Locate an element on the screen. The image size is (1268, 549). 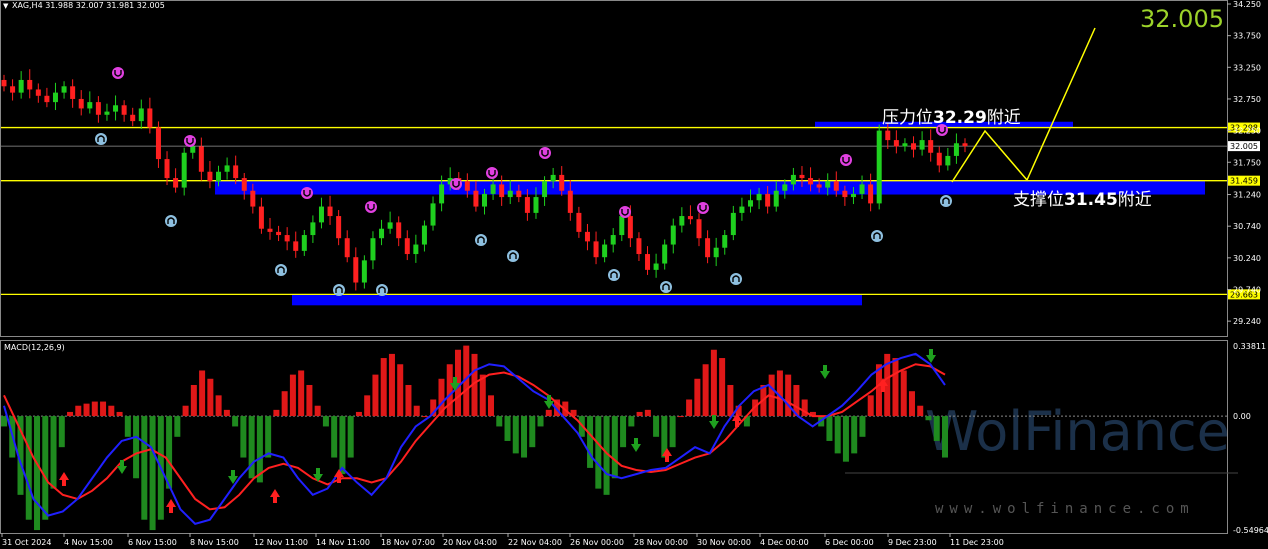
symbol-dropdown-icon: ▼ is located at coordinates (6, 6).